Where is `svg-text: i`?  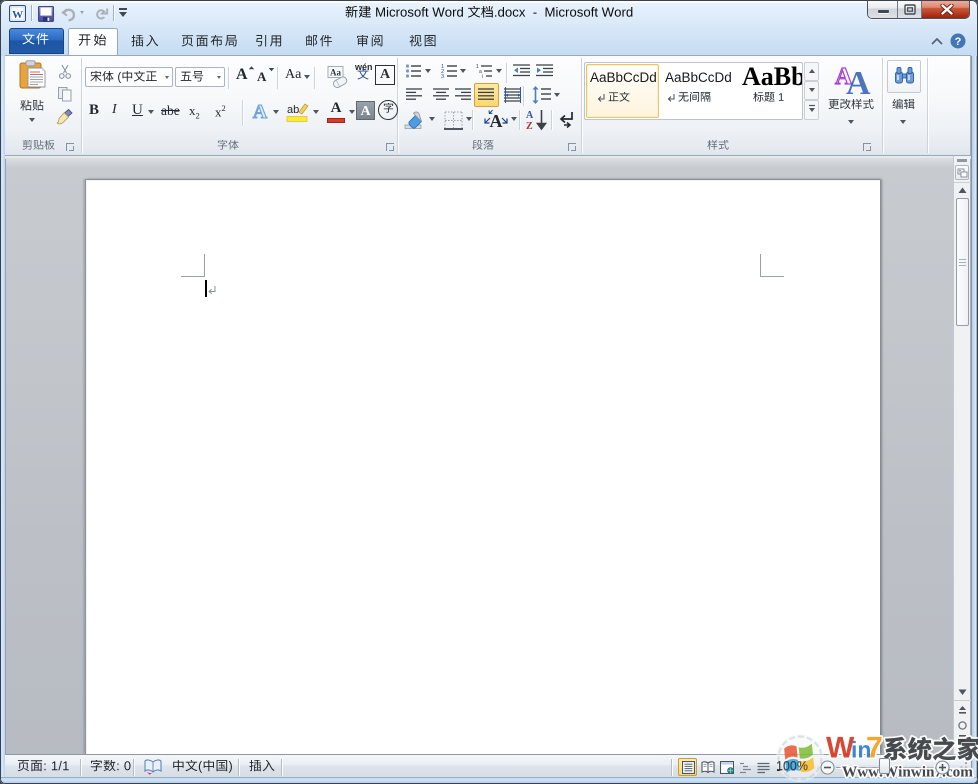 svg-text: i is located at coordinates (482, 76).